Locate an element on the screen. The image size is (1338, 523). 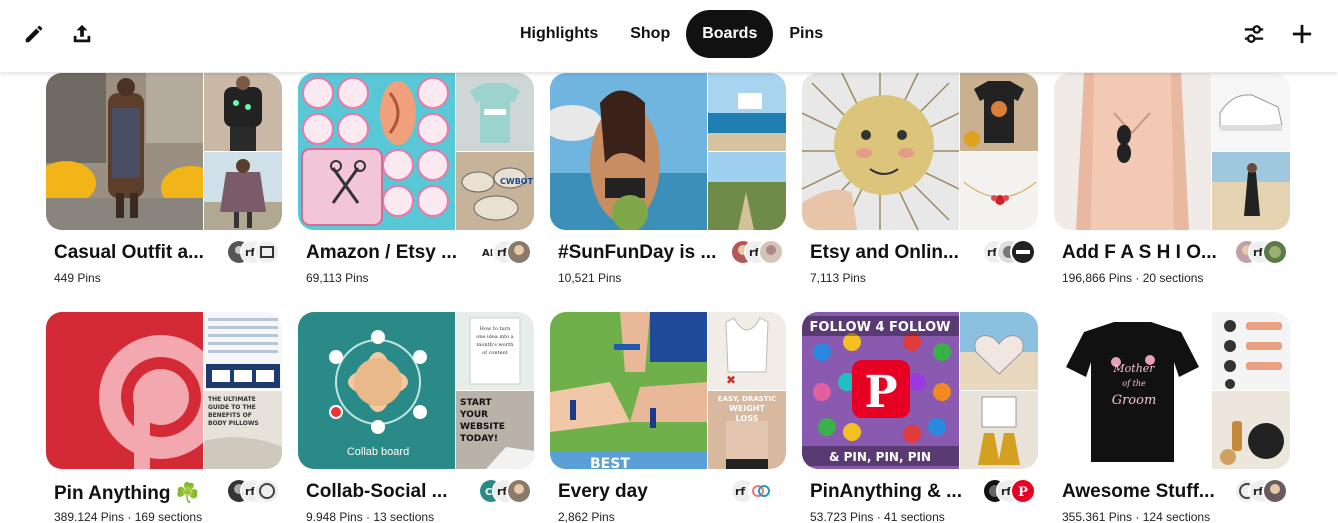
board-pin-count: 53.723 Pins · 41 sections is located at coordinates (877, 516).